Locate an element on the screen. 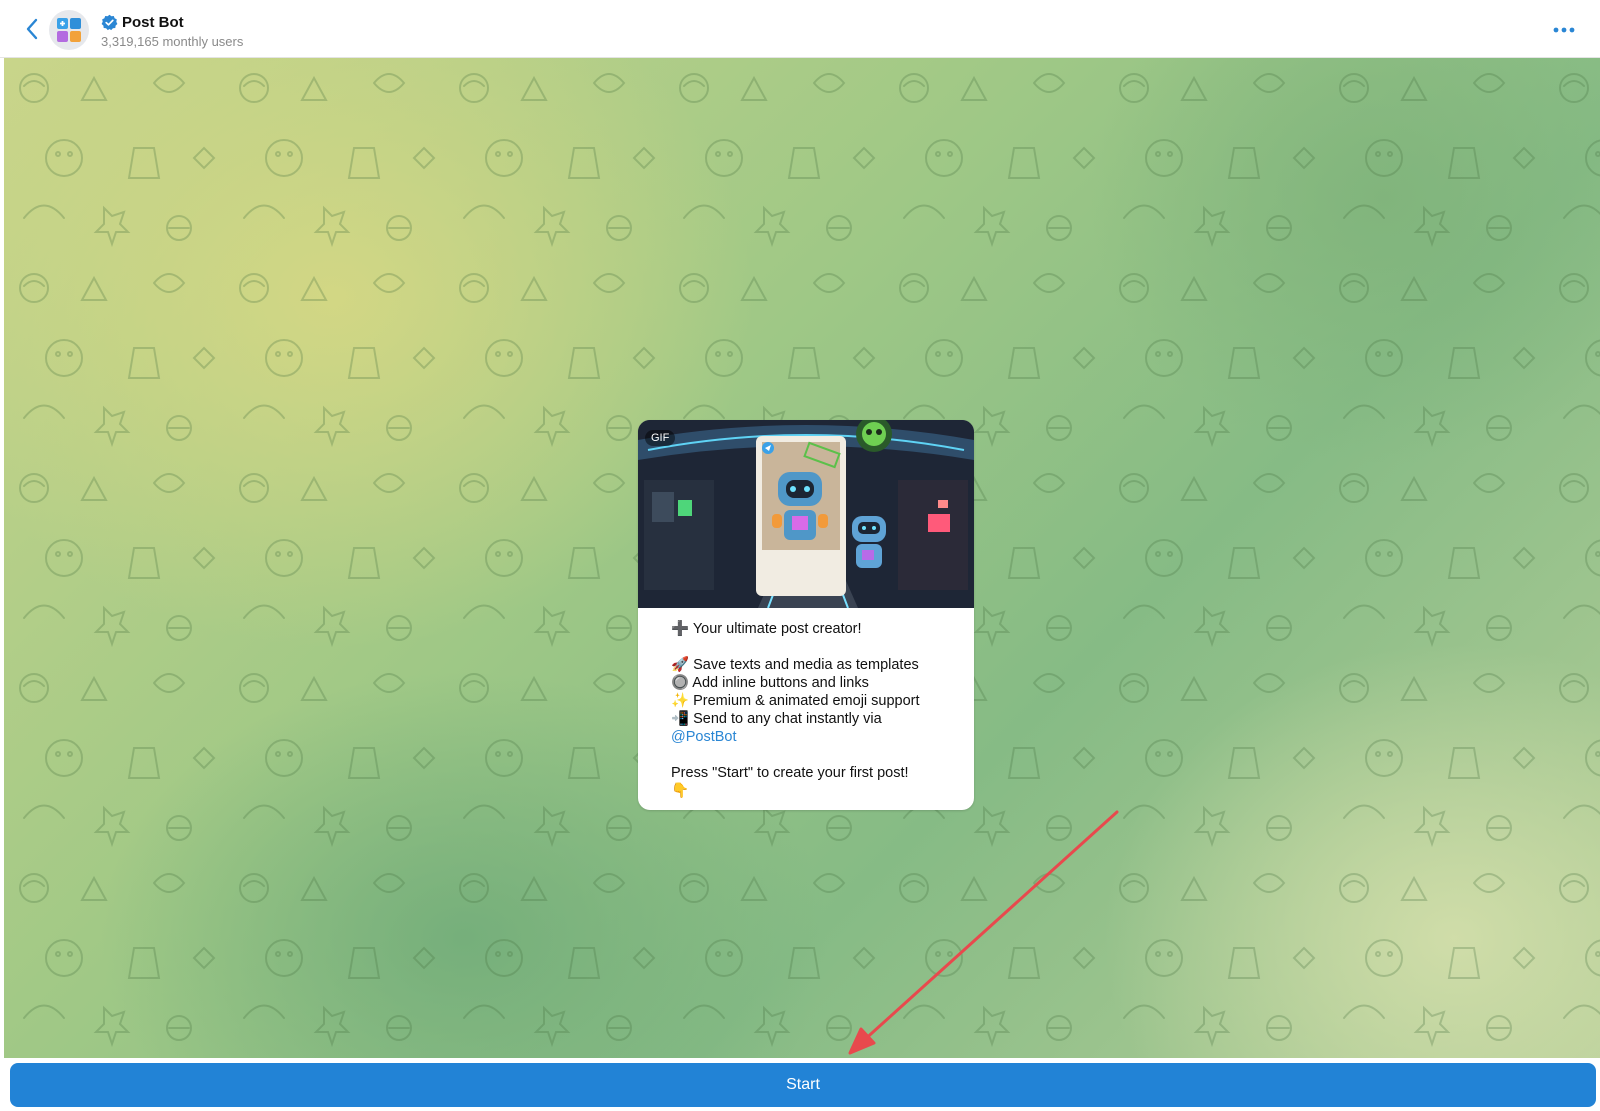  robot-illustration is located at coordinates (806, 514).